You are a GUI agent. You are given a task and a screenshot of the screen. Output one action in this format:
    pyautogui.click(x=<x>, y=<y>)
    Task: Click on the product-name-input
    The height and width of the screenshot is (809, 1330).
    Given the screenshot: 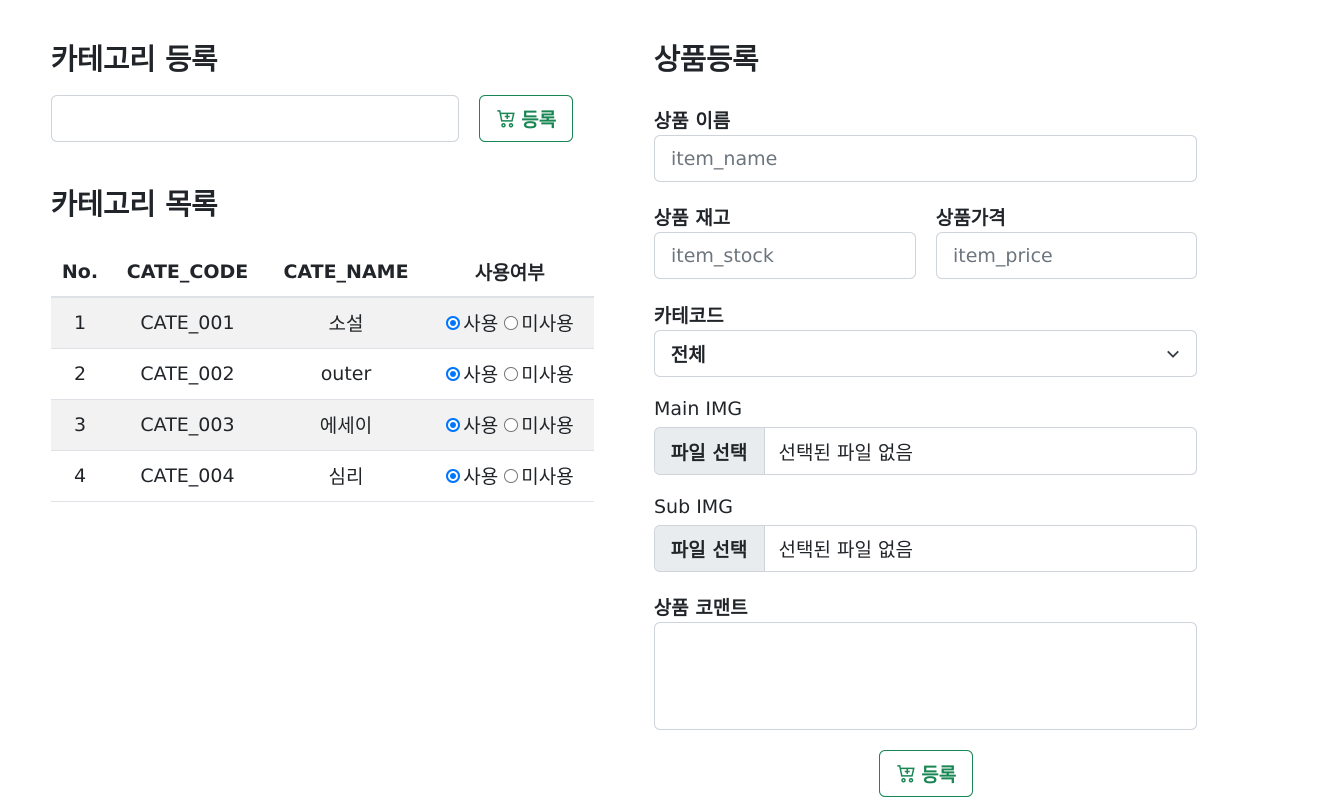 What is the action you would take?
    pyautogui.click(x=925, y=158)
    